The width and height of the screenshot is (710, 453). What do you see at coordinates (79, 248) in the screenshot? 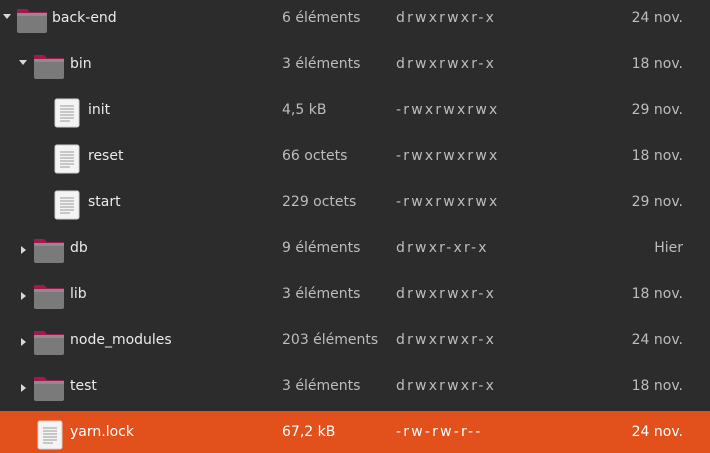
I see `file-name: db` at bounding box center [79, 248].